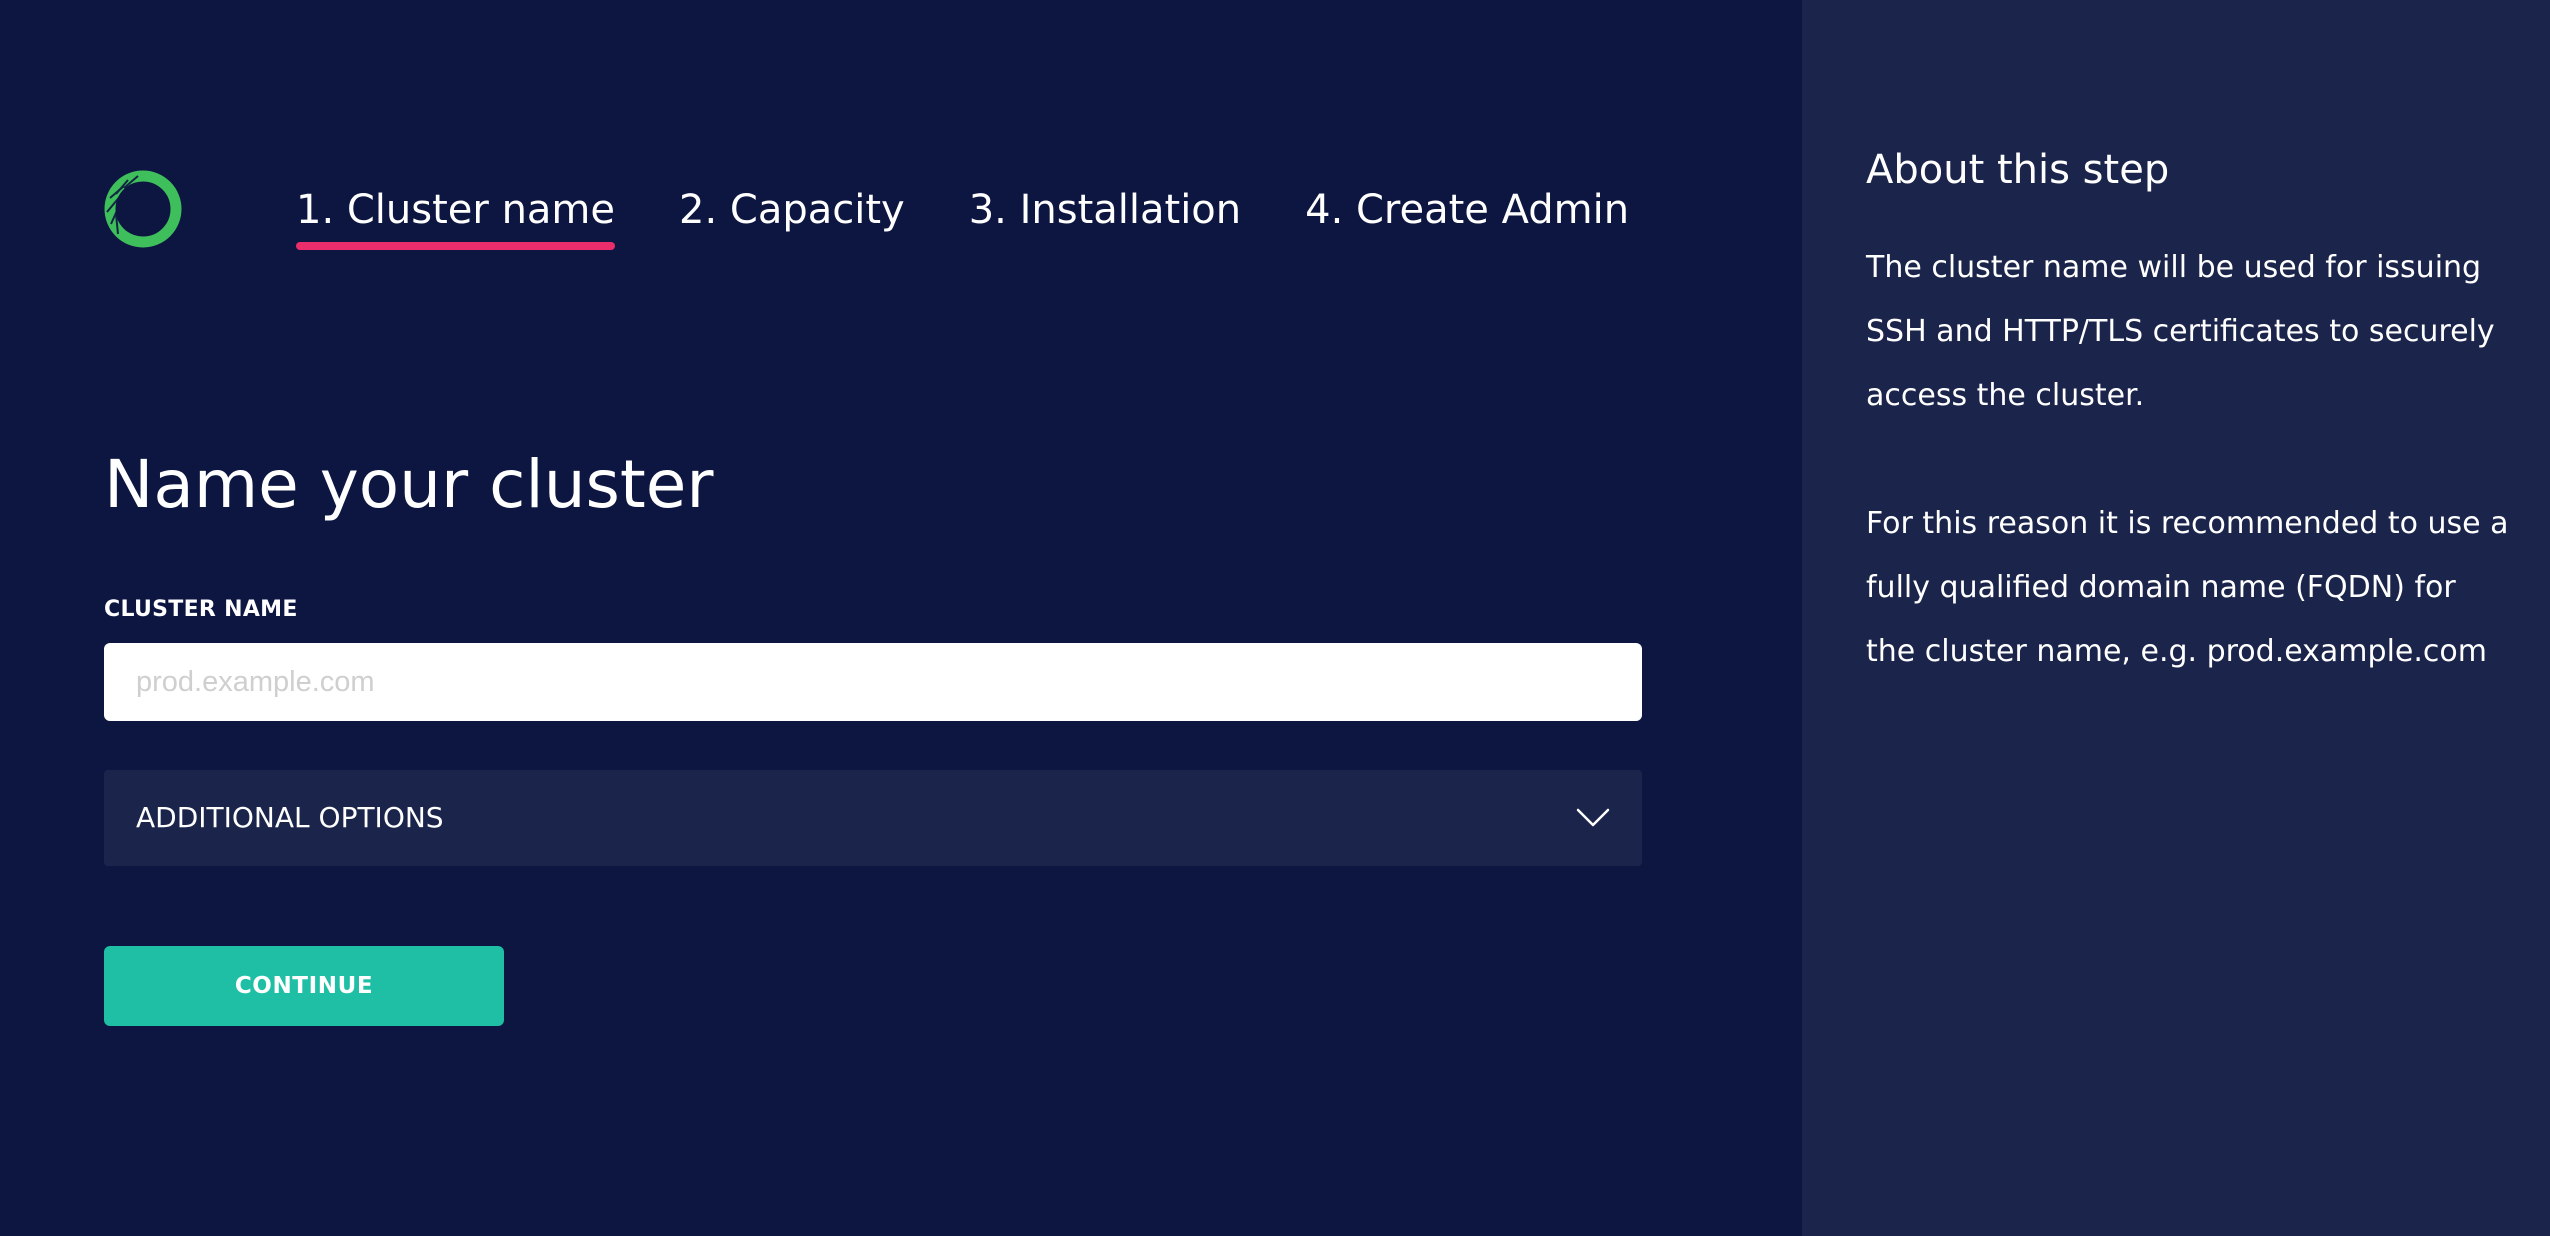  What do you see at coordinates (792, 210) in the screenshot?
I see `step-capacity: 2. Capacity` at bounding box center [792, 210].